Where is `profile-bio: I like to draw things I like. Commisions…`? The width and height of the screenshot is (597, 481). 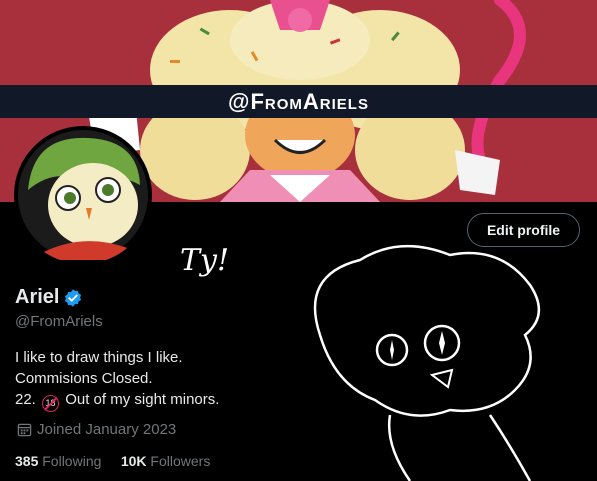
profile-bio: I like to draw things I like. Commisions… is located at coordinates (117, 379).